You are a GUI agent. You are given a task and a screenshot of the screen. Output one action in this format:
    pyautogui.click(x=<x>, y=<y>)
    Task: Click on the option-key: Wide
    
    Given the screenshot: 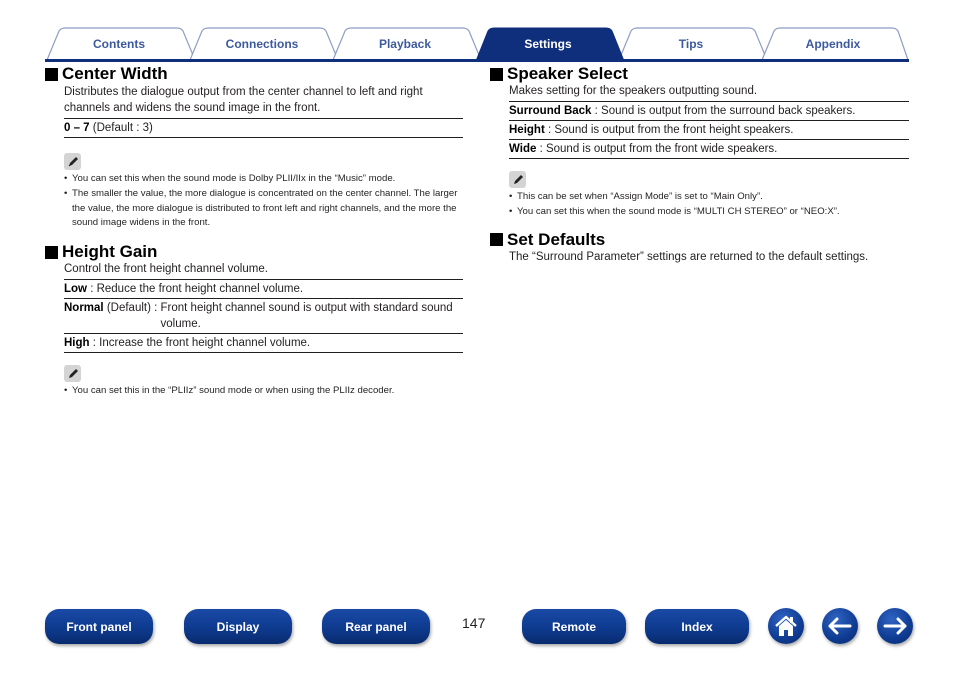 What is the action you would take?
    pyautogui.click(x=523, y=149)
    